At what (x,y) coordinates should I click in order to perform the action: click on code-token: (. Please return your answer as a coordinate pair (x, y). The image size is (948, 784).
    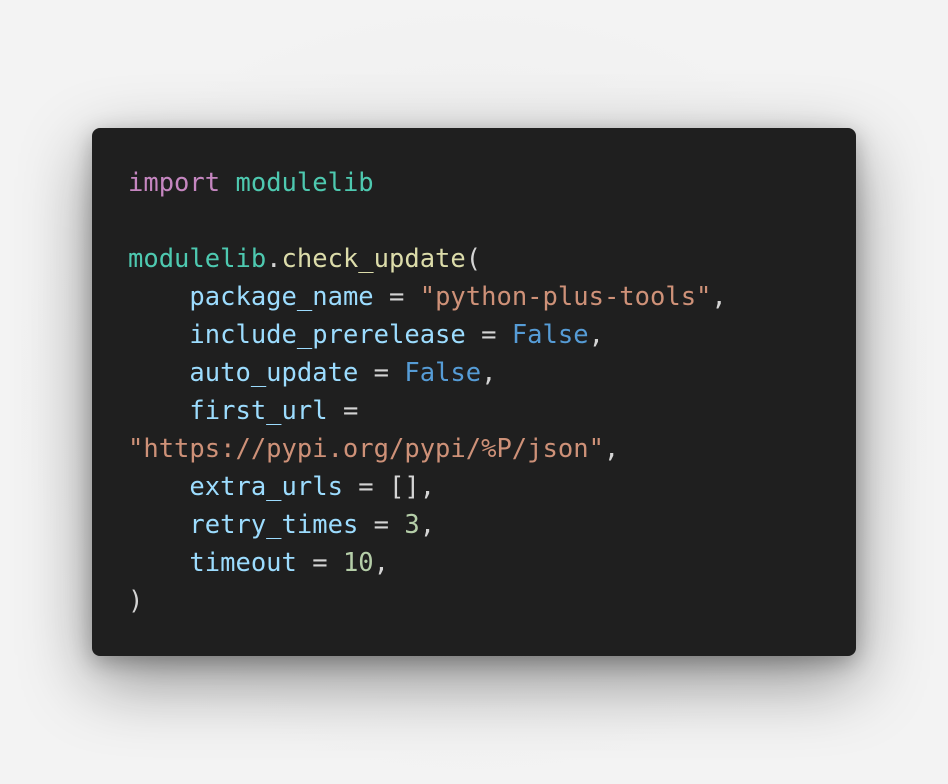
    Looking at the image, I should click on (473, 259).